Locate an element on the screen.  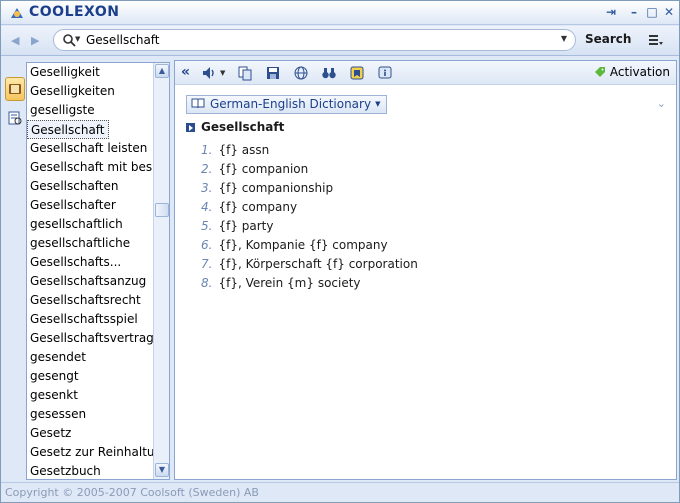
tag-icon is located at coordinates (599, 72).